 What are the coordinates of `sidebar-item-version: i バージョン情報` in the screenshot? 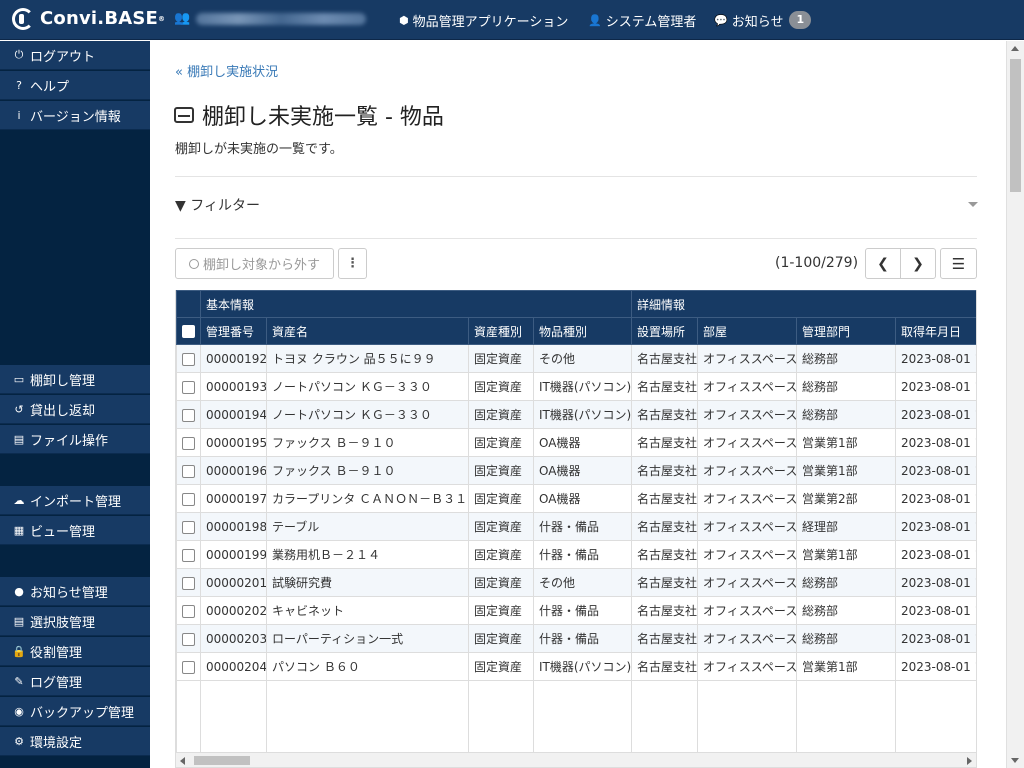 It's located at (75, 115).